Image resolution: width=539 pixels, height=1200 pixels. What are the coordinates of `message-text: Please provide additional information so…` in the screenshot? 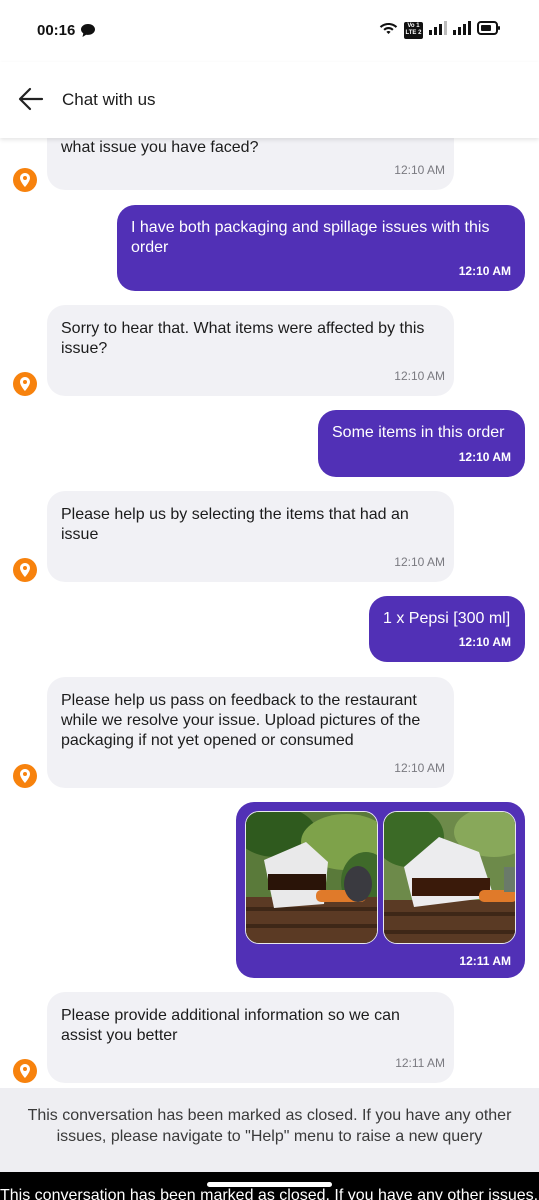 It's located at (230, 1025).